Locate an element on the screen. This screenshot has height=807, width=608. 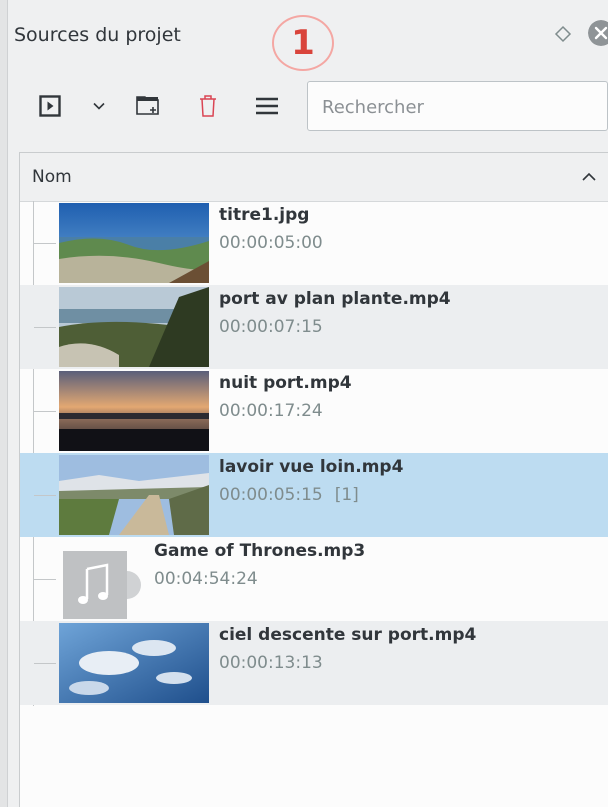
list-item: lavoir vue loin.mp4 00:00:05:15 [1] is located at coordinates (314, 495).